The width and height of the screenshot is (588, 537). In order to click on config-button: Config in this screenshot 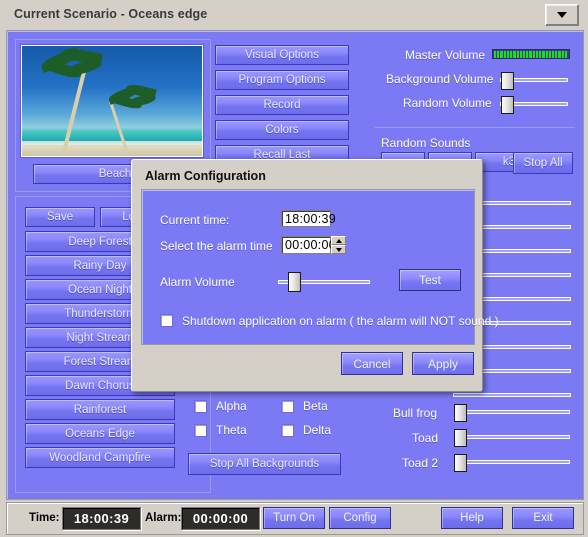, I will do `click(360, 518)`.